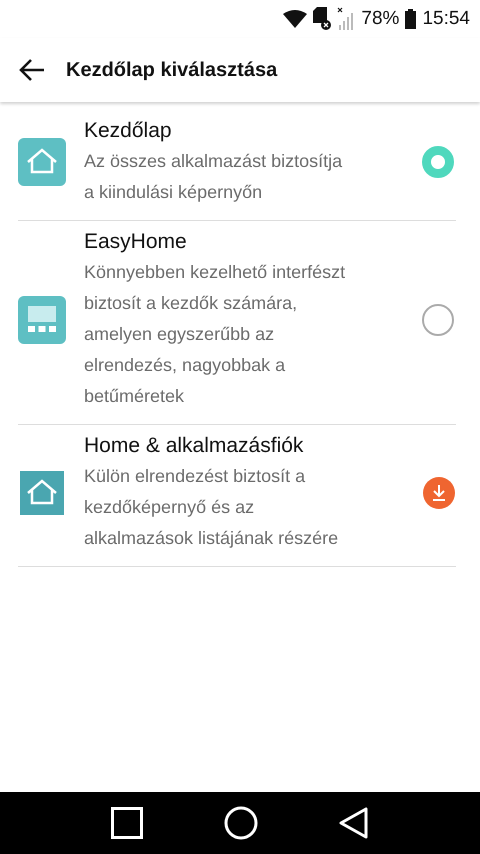 Image resolution: width=480 pixels, height=854 pixels. I want to click on launcher-option: Kezdőlap Az összes alkalmazást biztosítja a kiindulási képernyőn, so click(237, 165).